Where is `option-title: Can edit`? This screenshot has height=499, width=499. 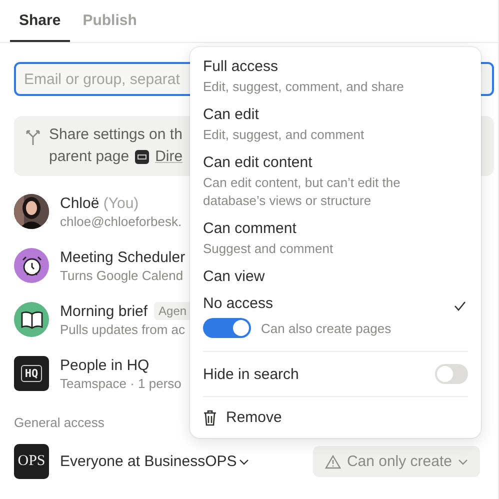
option-title: Can edit is located at coordinates (231, 114).